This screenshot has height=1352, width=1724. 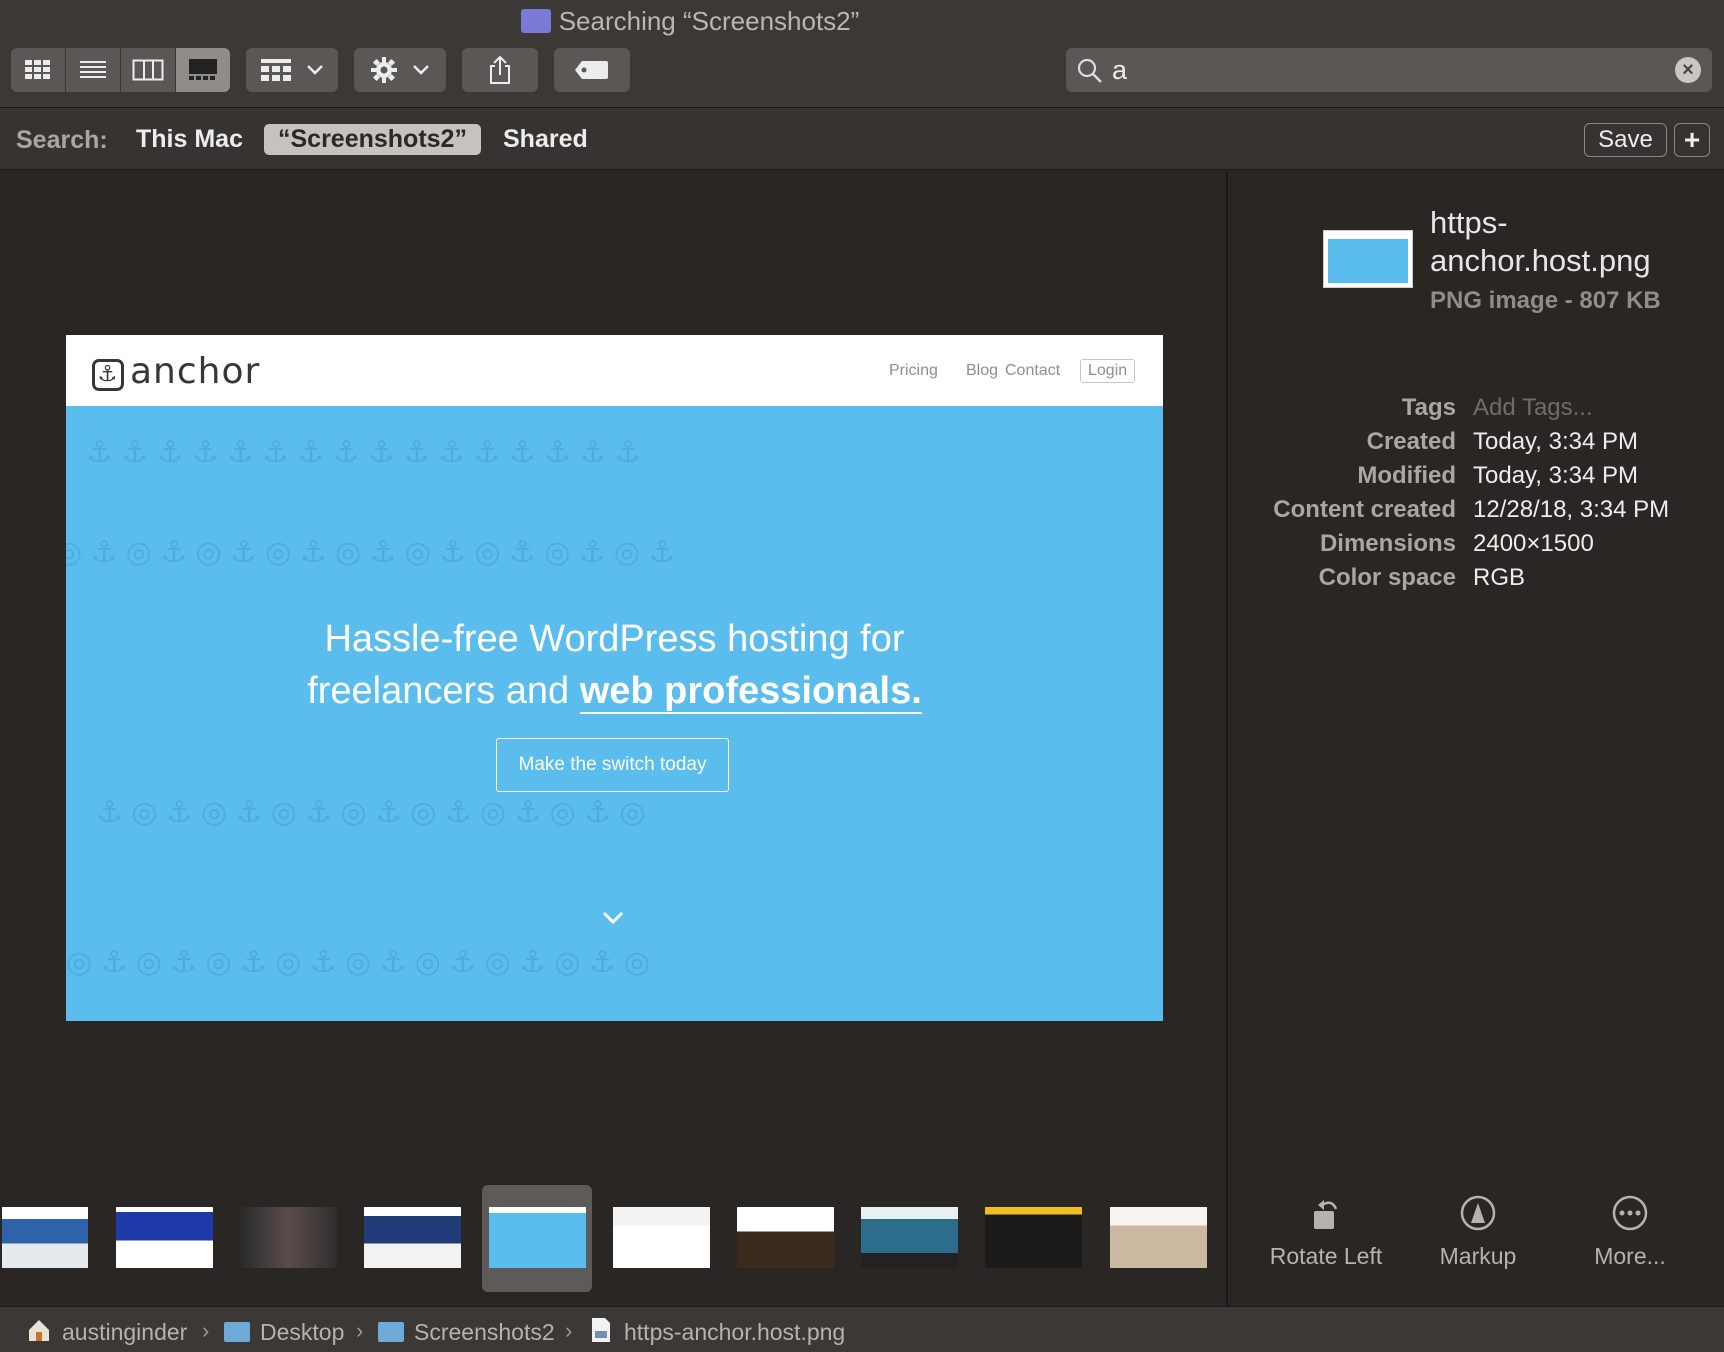 I want to click on pattern-text: ⚓ ⚓ ⚓ ⚓ ⚓ ⚓ ⚓ ⚓ ⚓ ⚓ ⚓ ⚓ ⚓ ⚓ ⚓ ⚓, so click(x=364, y=452).